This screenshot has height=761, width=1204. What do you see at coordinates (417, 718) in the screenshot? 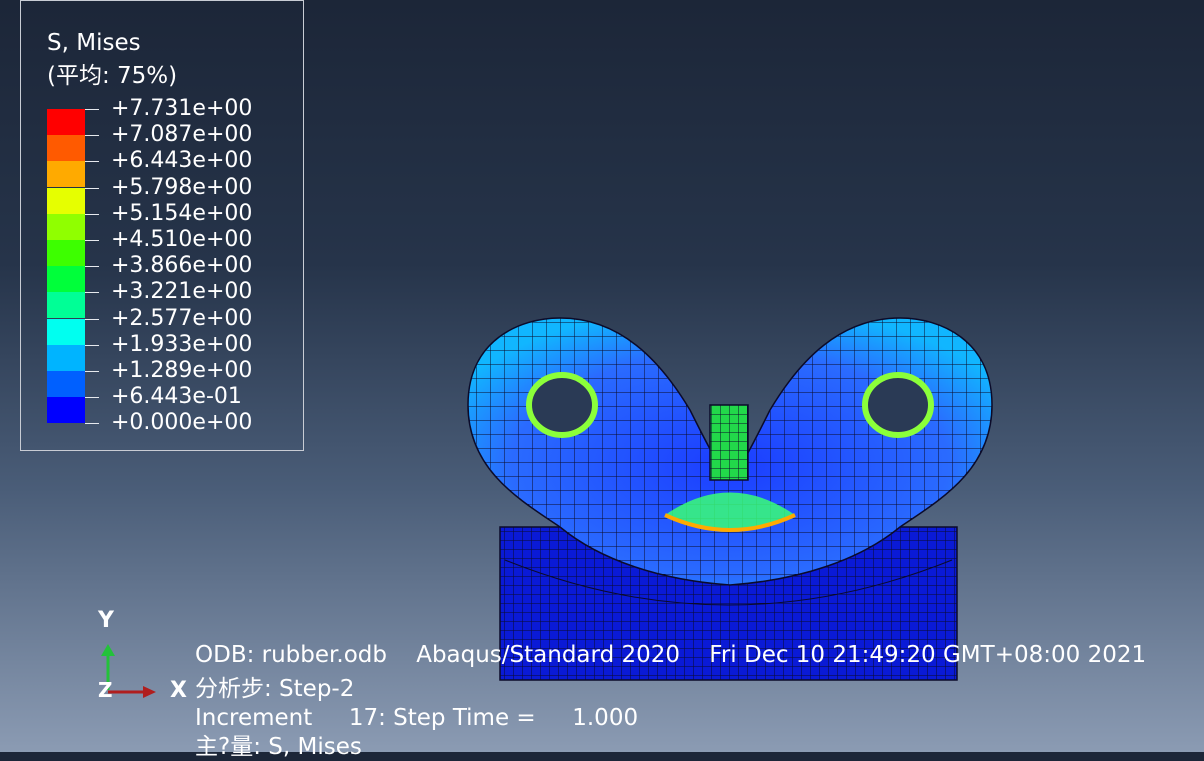
I see `increment-info-line: Increment 17: Step Time = 1.000` at bounding box center [417, 718].